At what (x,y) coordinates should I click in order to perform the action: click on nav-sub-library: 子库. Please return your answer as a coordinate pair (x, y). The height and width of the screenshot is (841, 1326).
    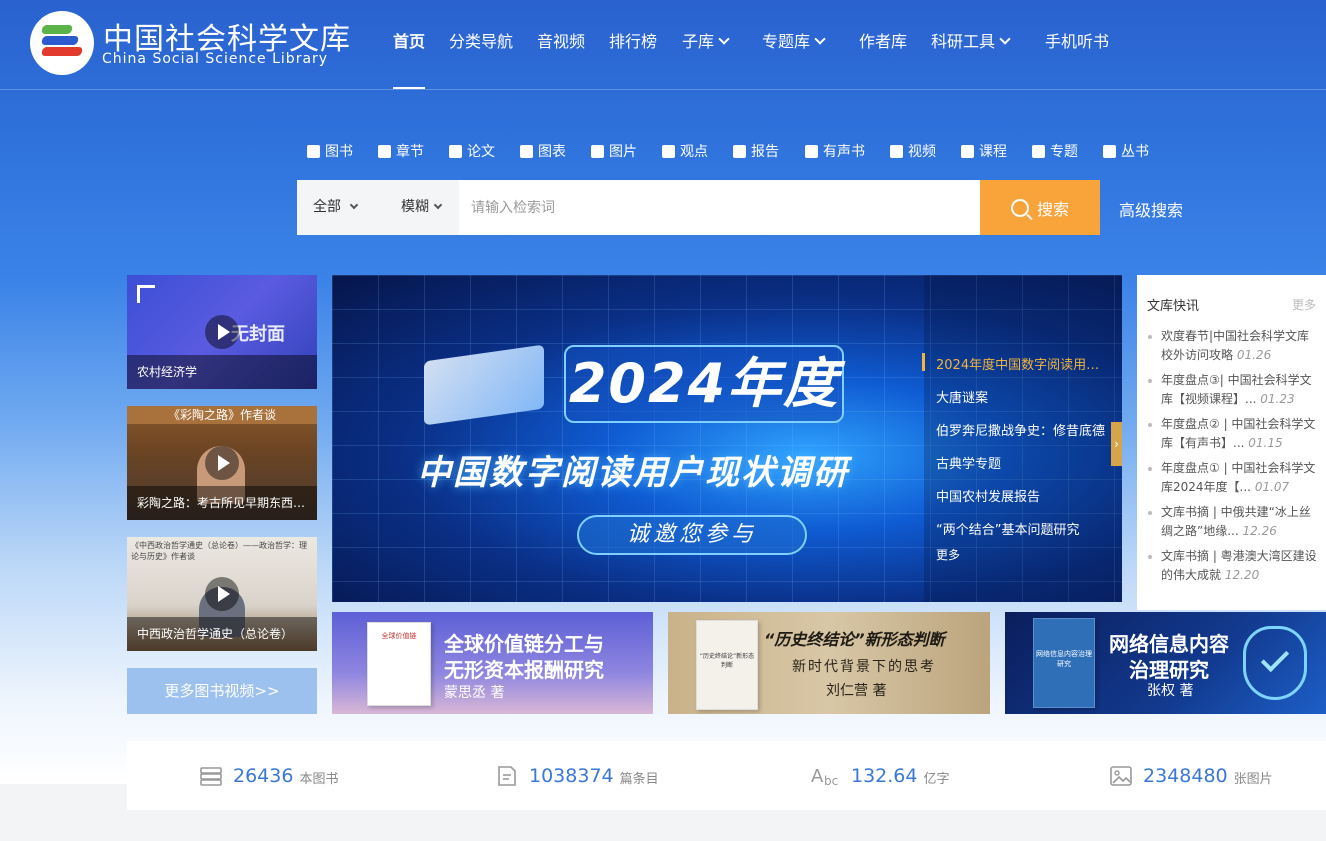
    Looking at the image, I should click on (706, 59).